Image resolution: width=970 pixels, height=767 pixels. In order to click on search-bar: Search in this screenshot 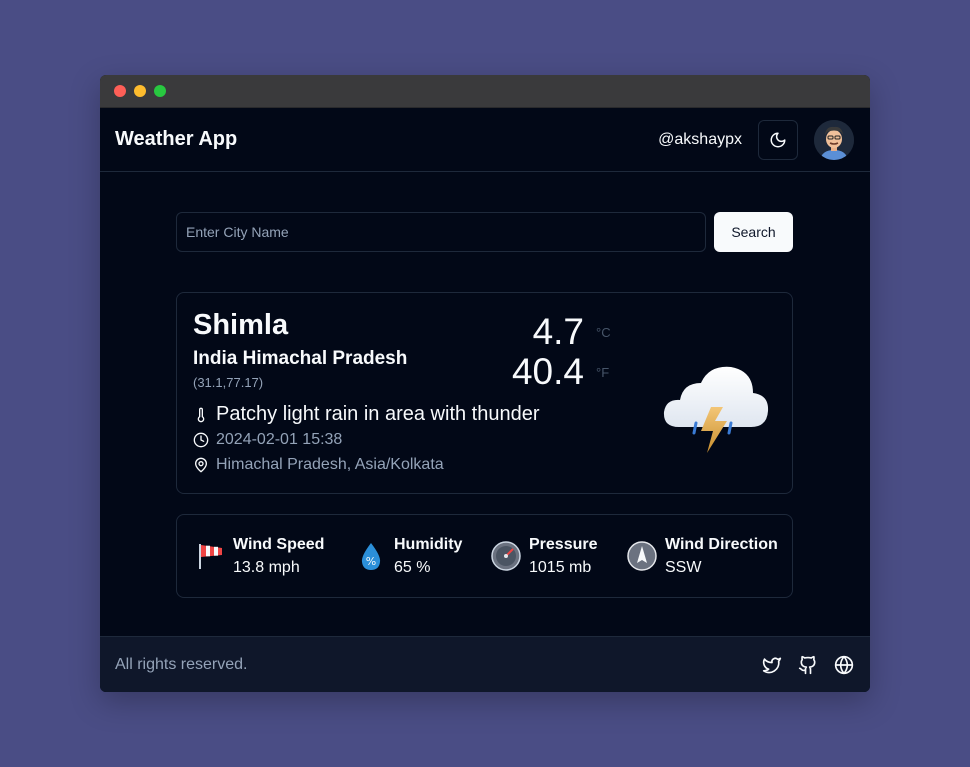, I will do `click(484, 232)`.